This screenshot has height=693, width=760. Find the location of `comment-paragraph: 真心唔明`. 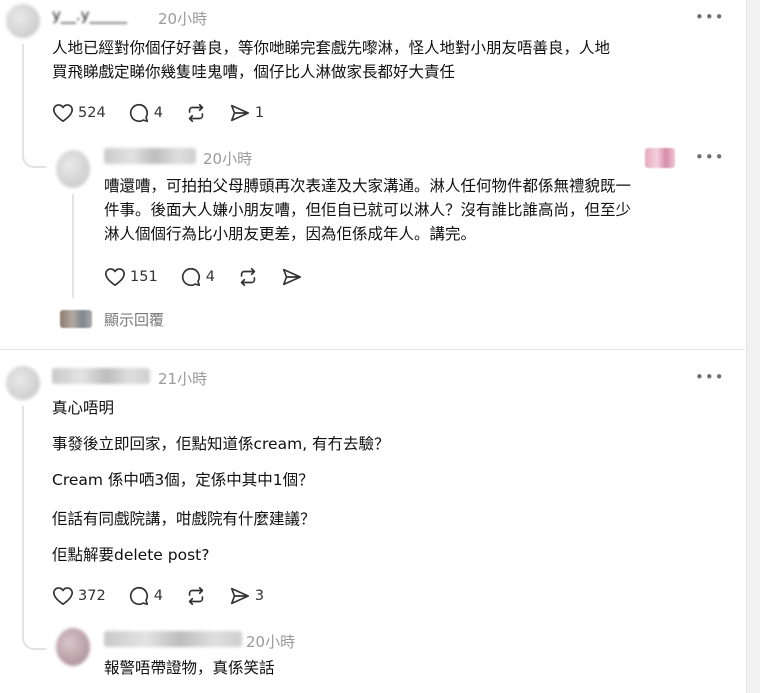

comment-paragraph: 真心唔明 is located at coordinates (83, 408).